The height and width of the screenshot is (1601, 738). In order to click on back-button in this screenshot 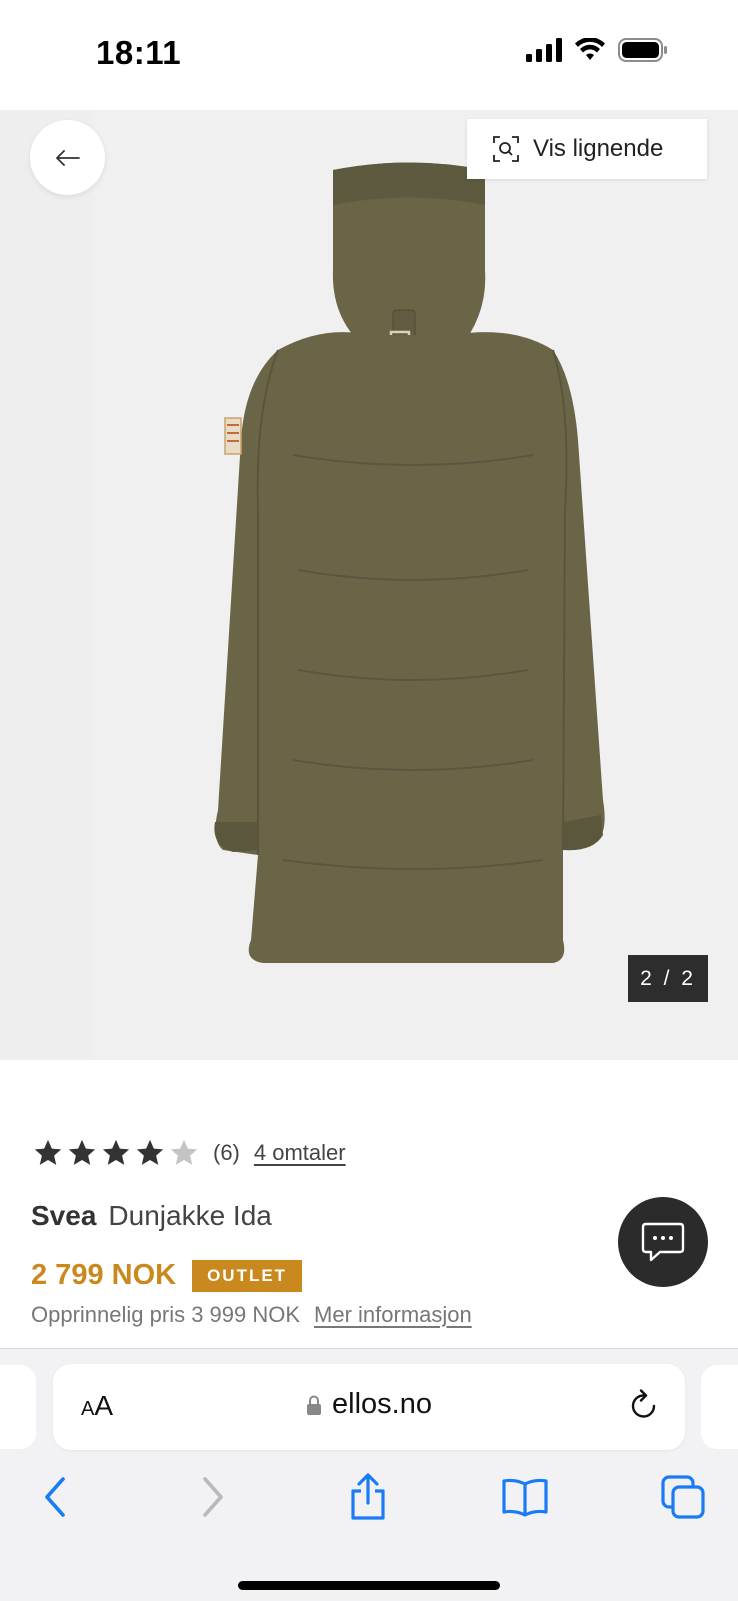, I will do `click(67, 157)`.